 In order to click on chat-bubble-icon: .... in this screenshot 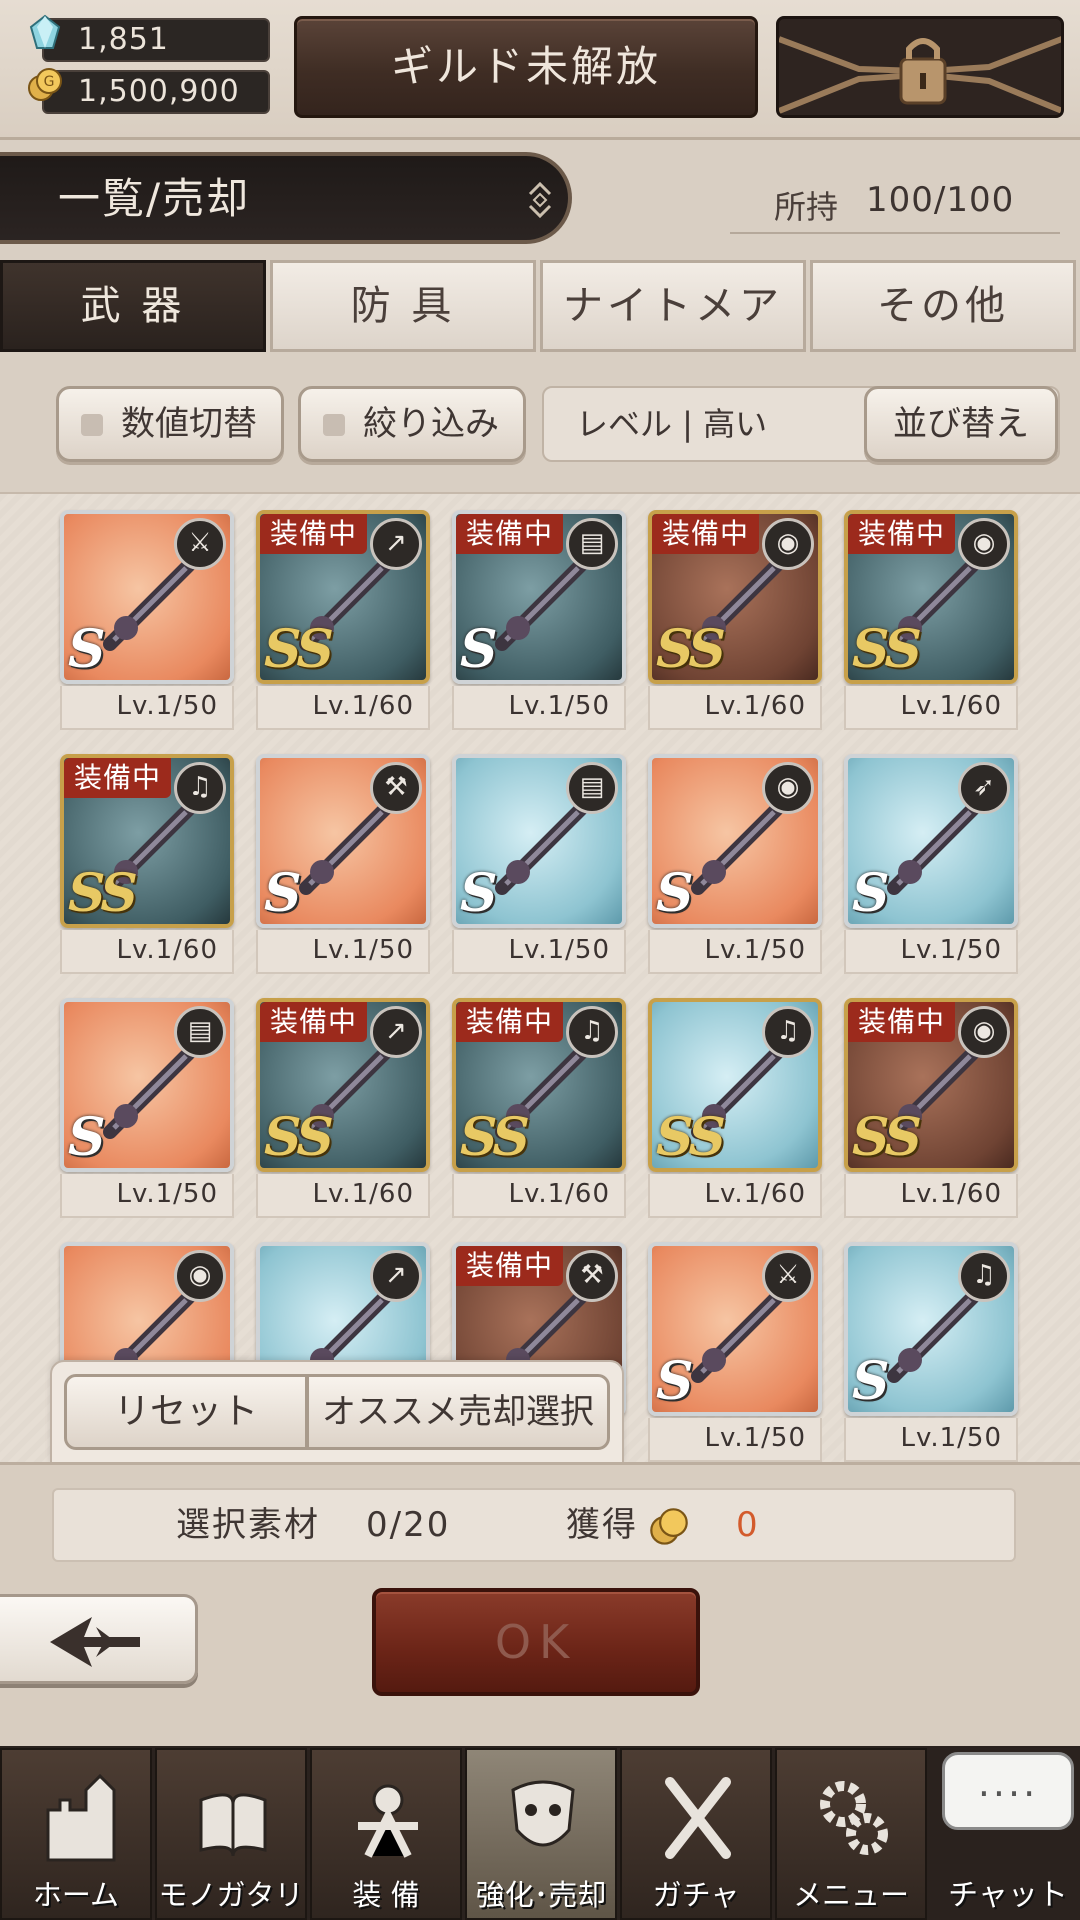, I will do `click(1008, 1791)`.